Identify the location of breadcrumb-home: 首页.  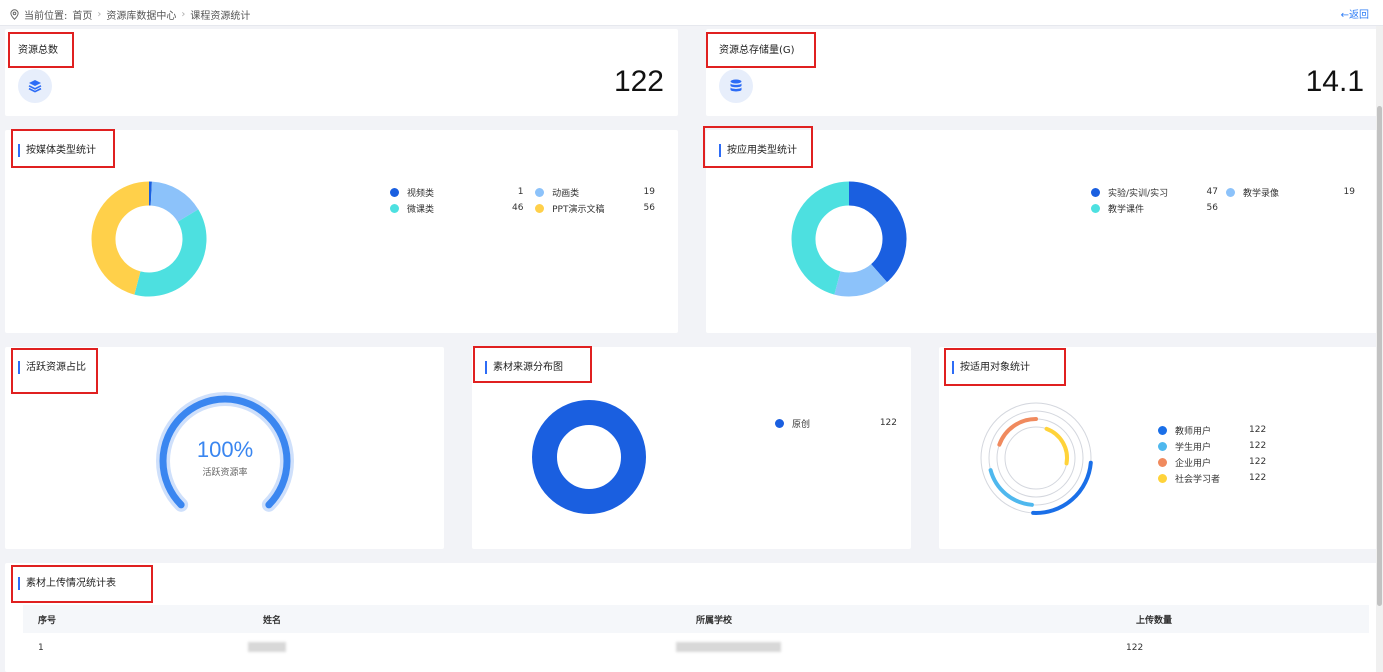
(82, 14).